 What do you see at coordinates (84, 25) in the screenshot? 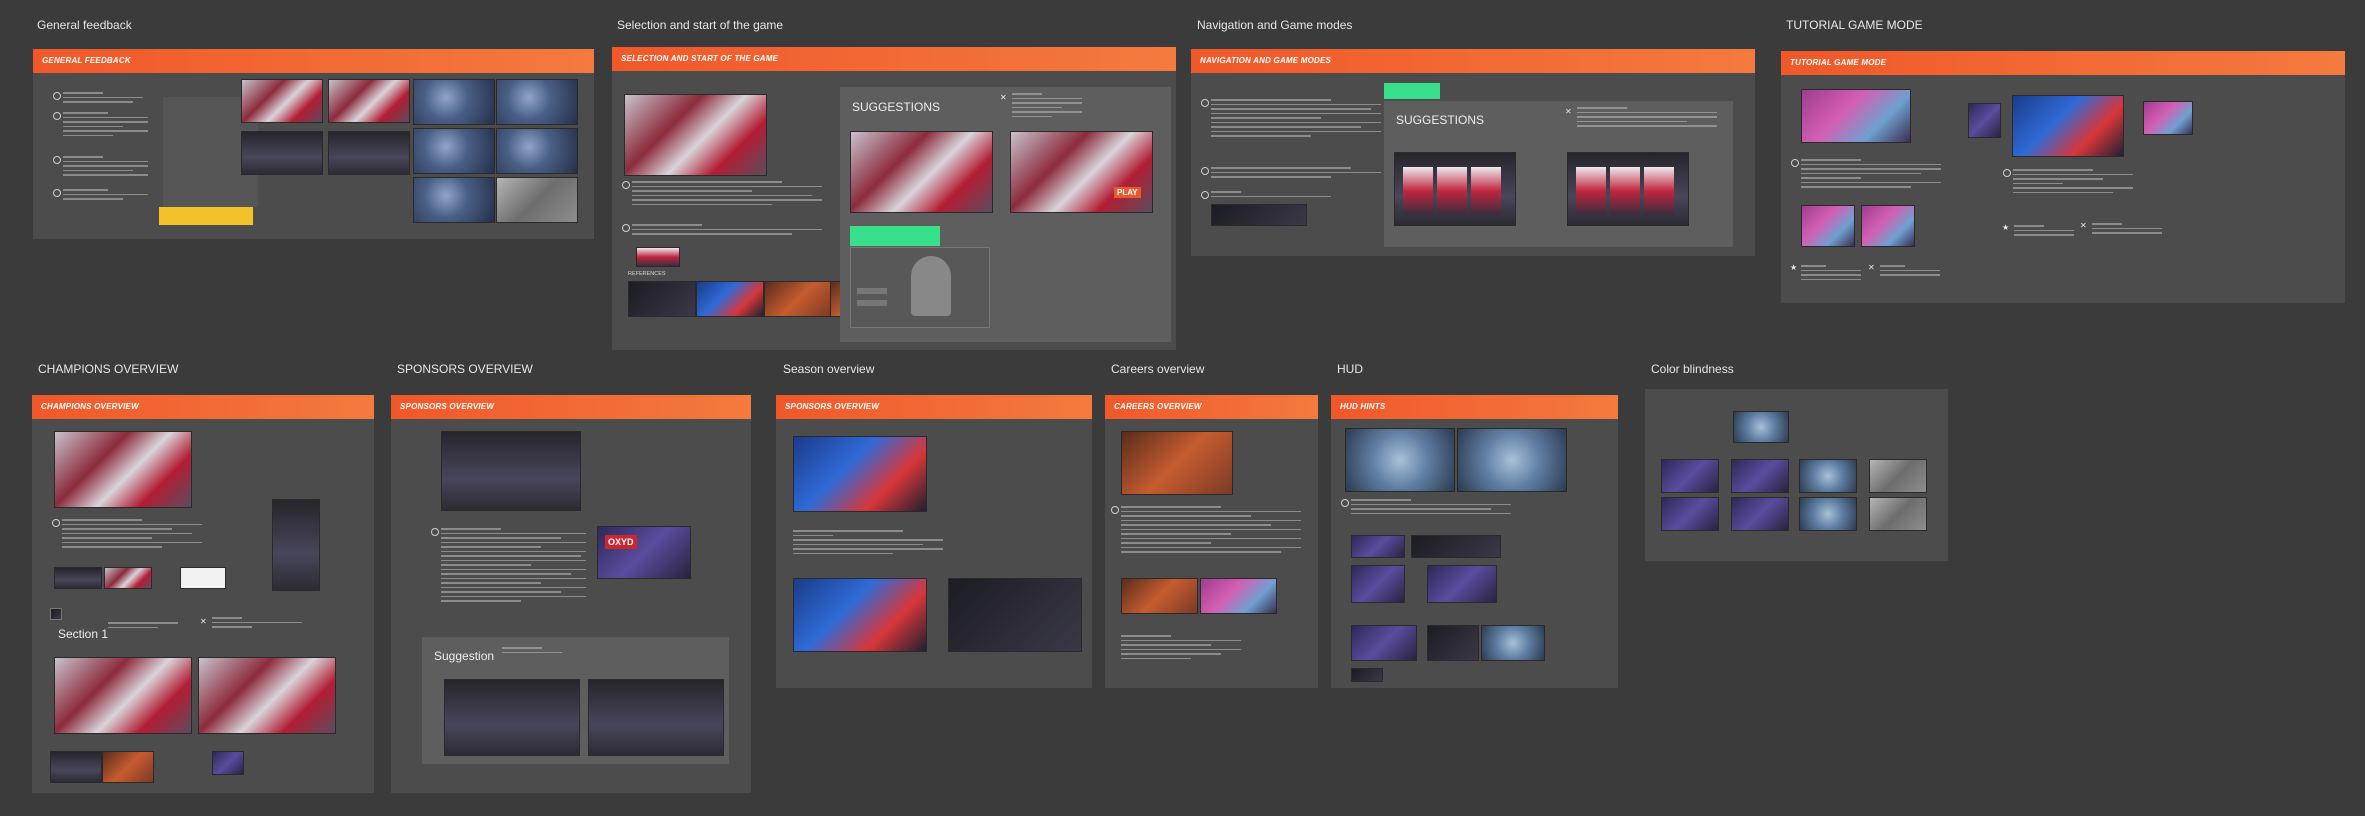
I see `frame-title-general: General feedback` at bounding box center [84, 25].